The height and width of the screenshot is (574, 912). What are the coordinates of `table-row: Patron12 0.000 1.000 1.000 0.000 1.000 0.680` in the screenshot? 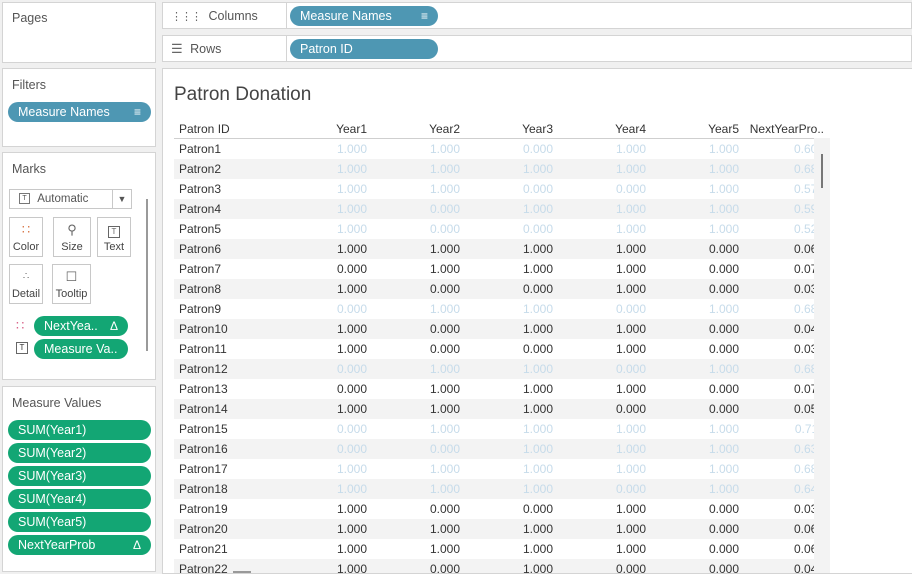 It's located at (501, 369).